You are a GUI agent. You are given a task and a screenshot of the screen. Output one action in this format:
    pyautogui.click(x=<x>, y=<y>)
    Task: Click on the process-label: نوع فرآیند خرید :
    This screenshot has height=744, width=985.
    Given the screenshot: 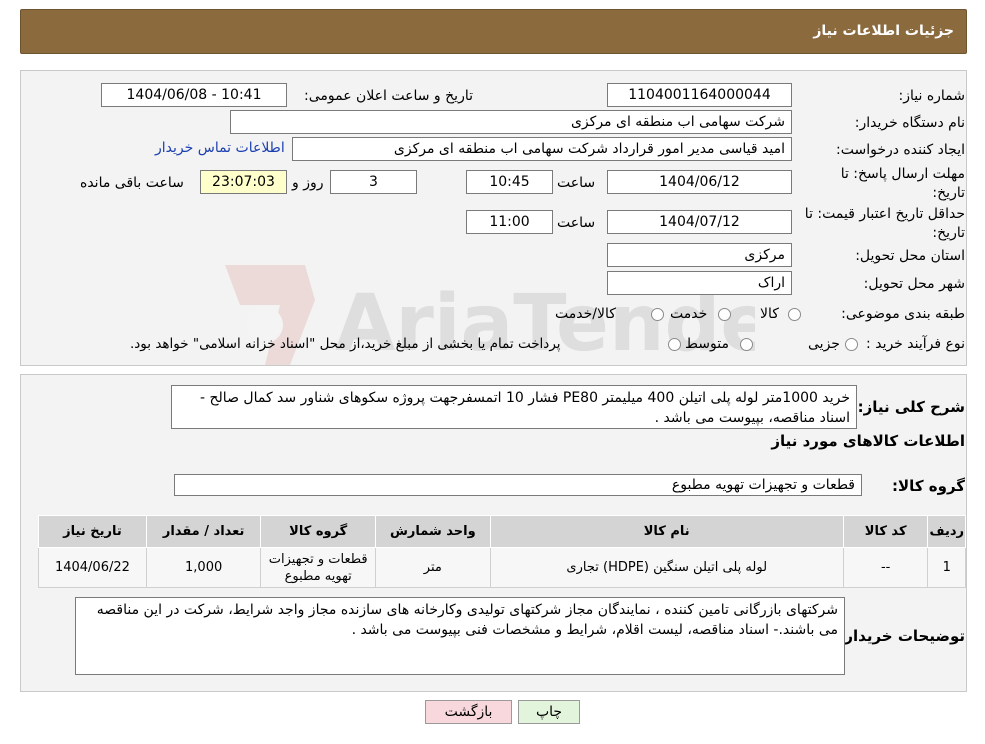 What is the action you would take?
    pyautogui.click(x=915, y=344)
    